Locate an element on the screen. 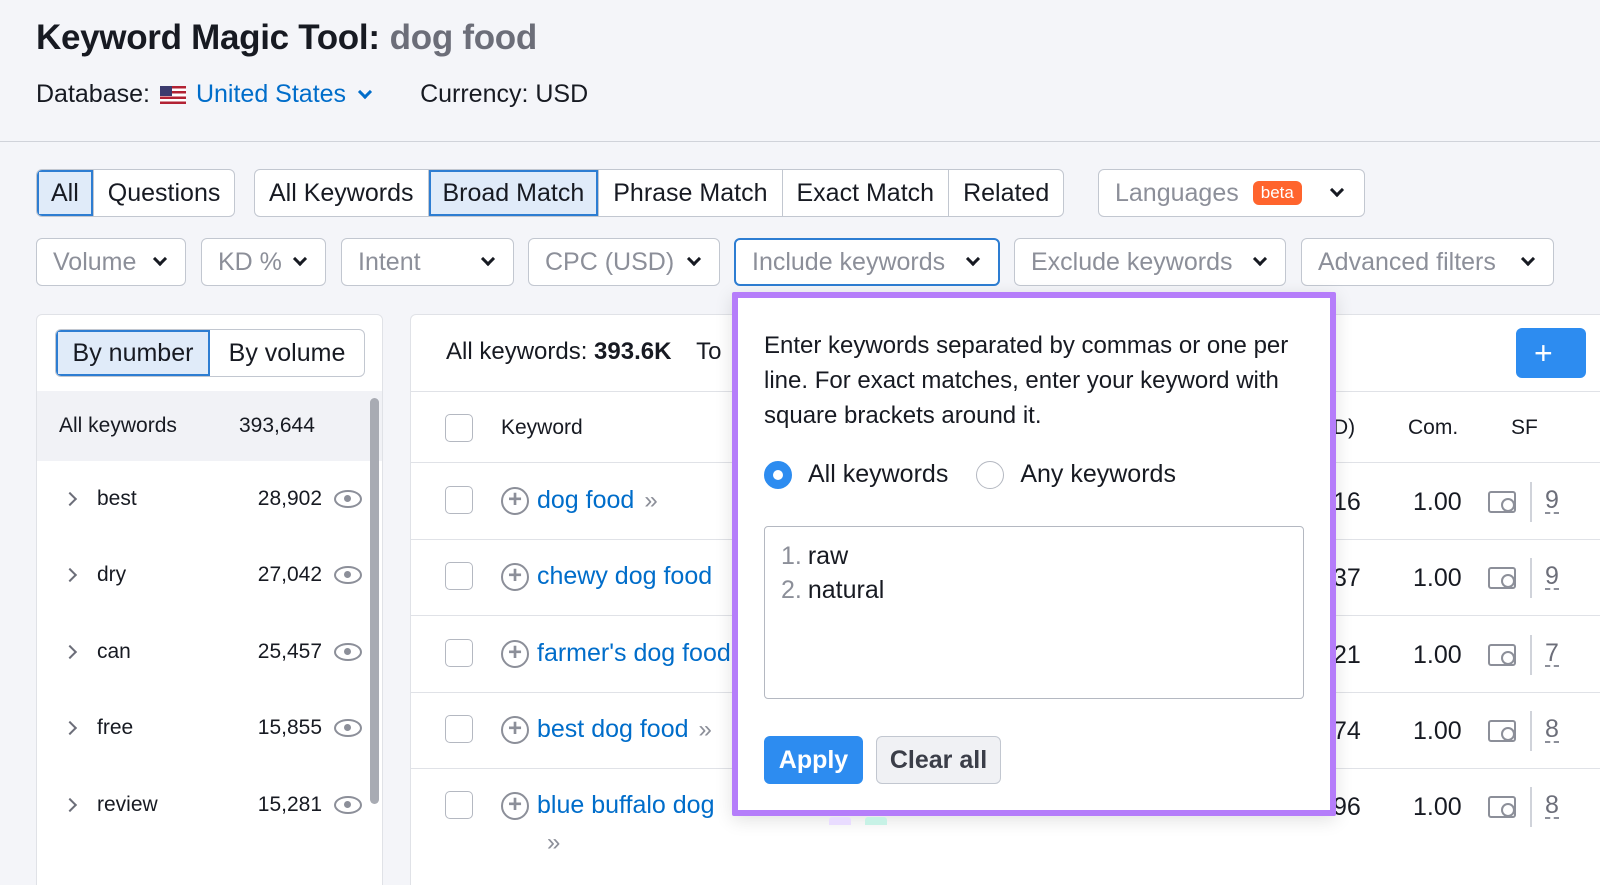 The height and width of the screenshot is (885, 1600). sf-count: 7 is located at coordinates (1552, 654).